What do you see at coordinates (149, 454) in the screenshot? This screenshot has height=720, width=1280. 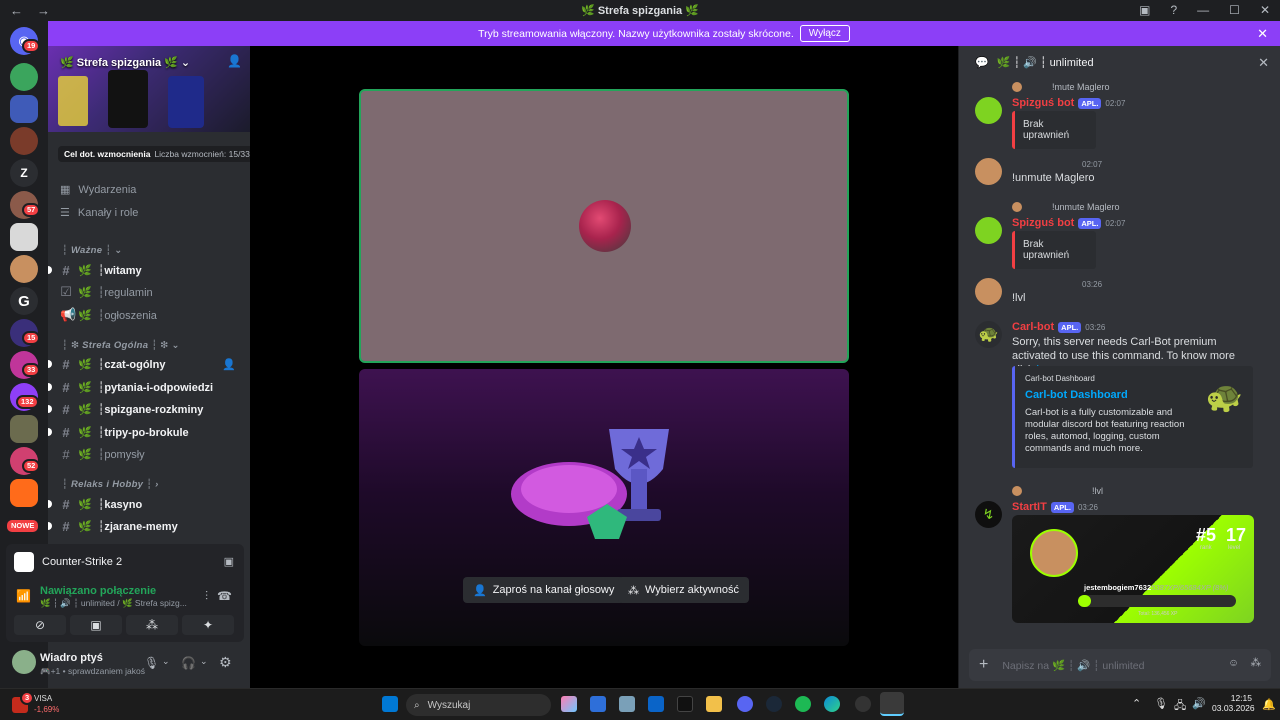 I see `channel-pomysly: # 🌿 ┆pomysły` at bounding box center [149, 454].